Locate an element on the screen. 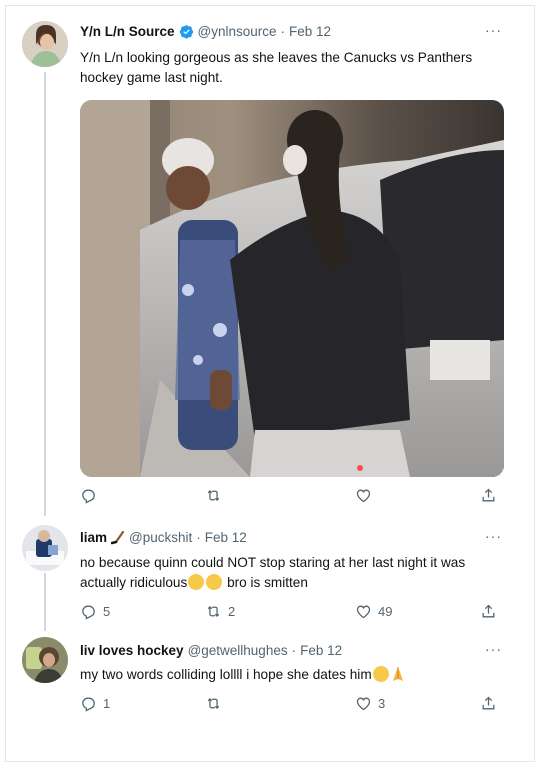 The image size is (540, 767). reply-button: 5 is located at coordinates (95, 611).